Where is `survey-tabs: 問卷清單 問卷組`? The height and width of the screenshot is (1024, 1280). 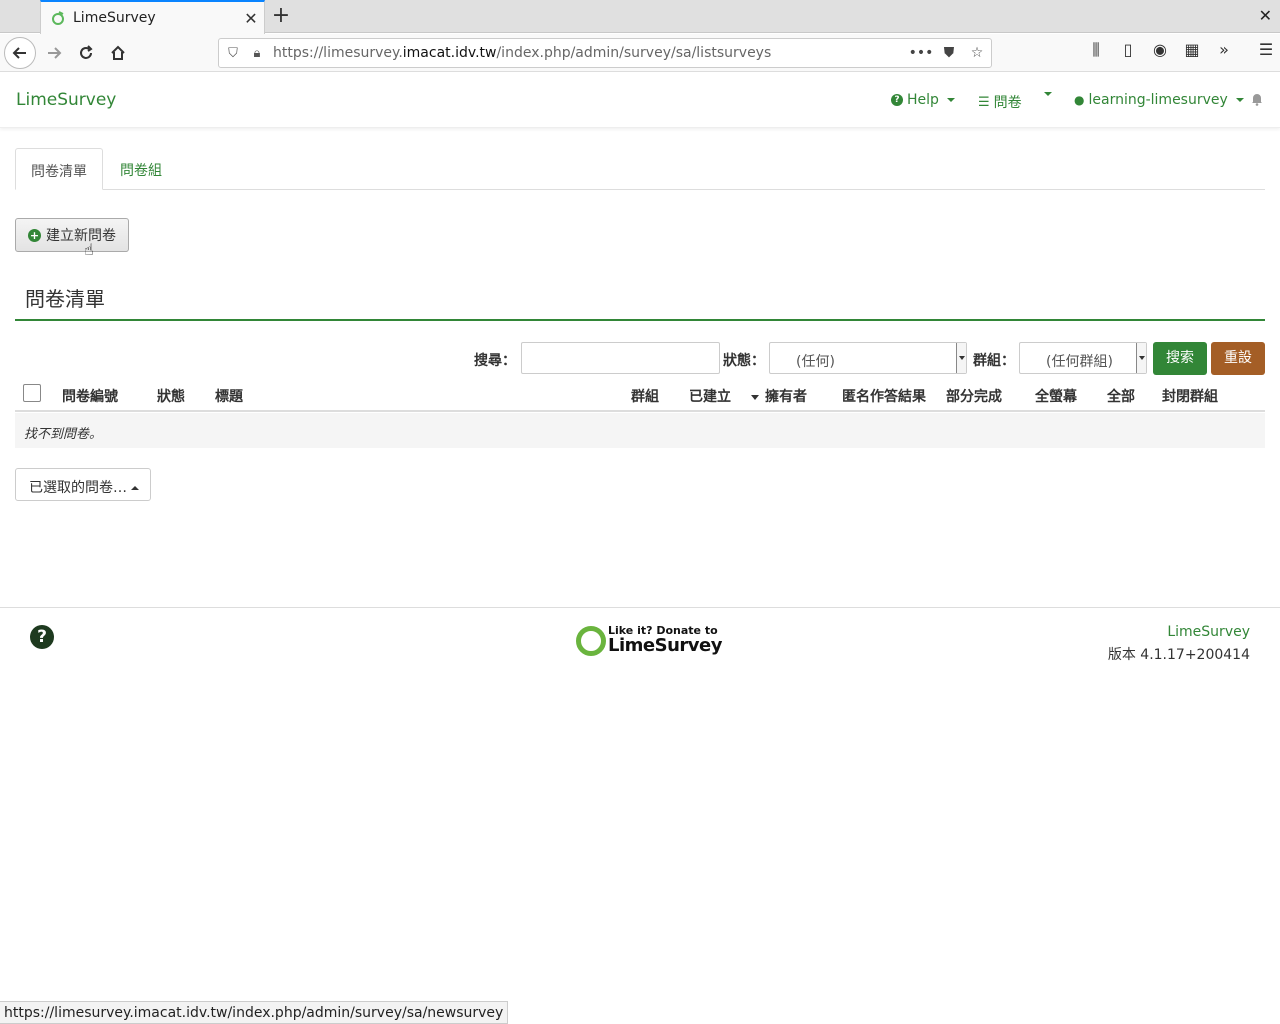 survey-tabs: 問卷清單 問卷組 is located at coordinates (640, 169).